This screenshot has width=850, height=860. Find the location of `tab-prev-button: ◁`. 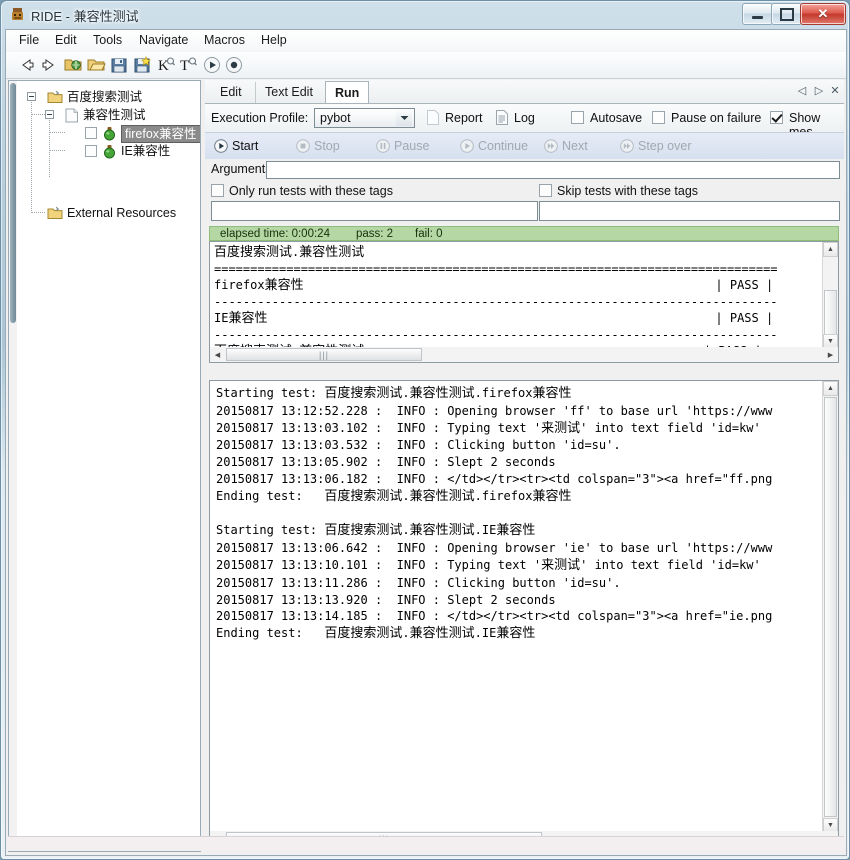

tab-prev-button: ◁ is located at coordinates (802, 91).